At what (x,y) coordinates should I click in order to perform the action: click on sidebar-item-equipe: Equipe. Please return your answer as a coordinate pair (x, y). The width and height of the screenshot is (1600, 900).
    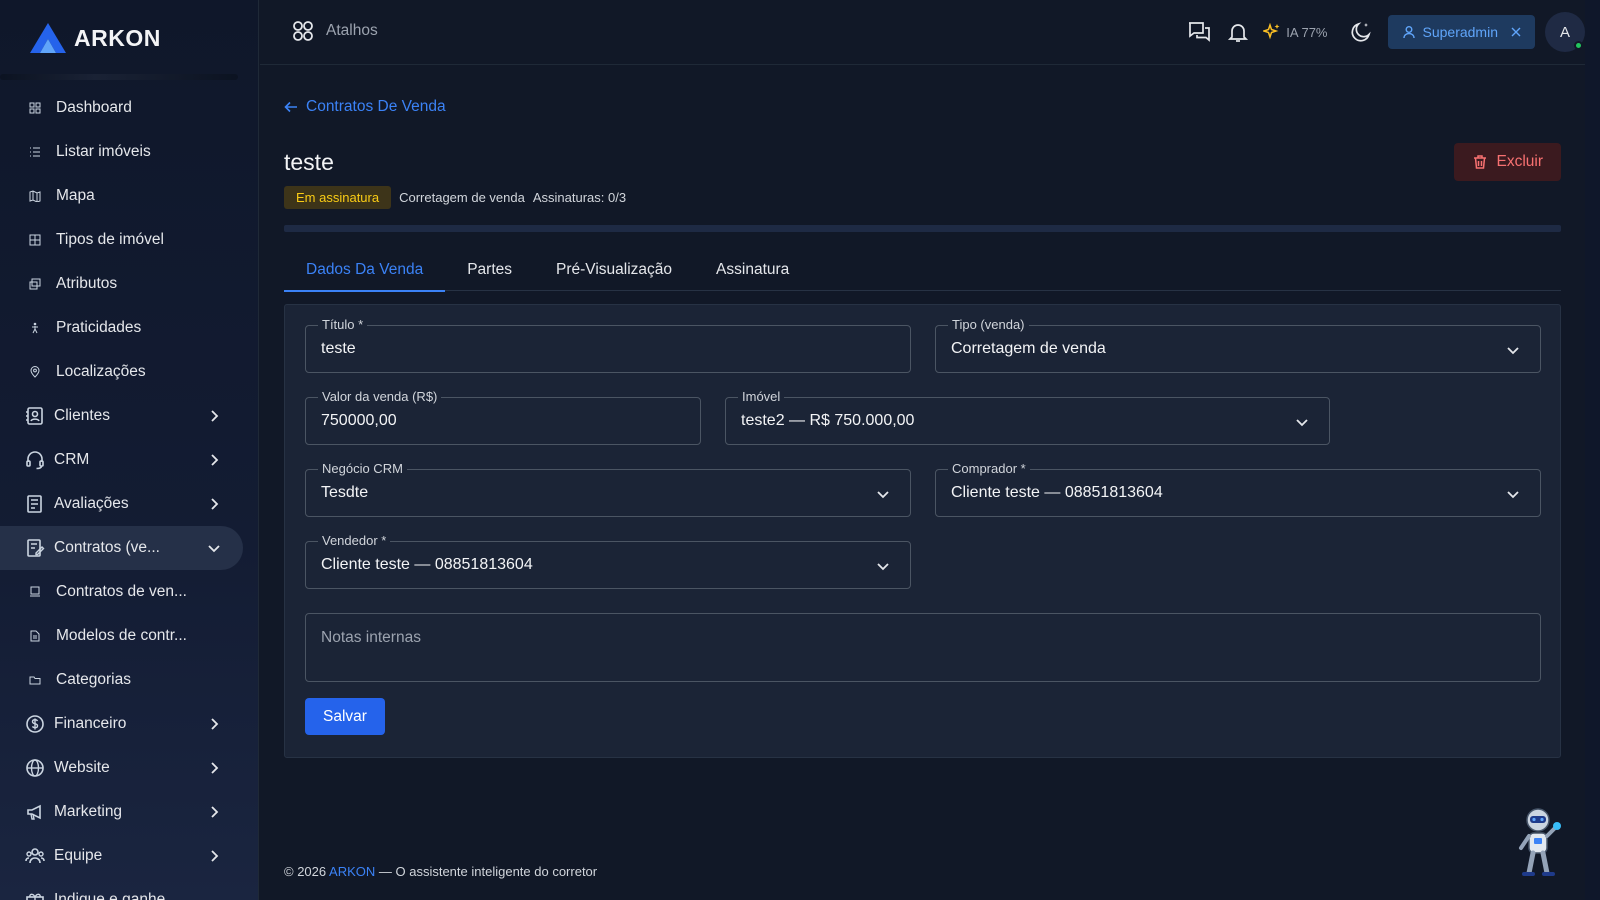
    Looking at the image, I should click on (121, 856).